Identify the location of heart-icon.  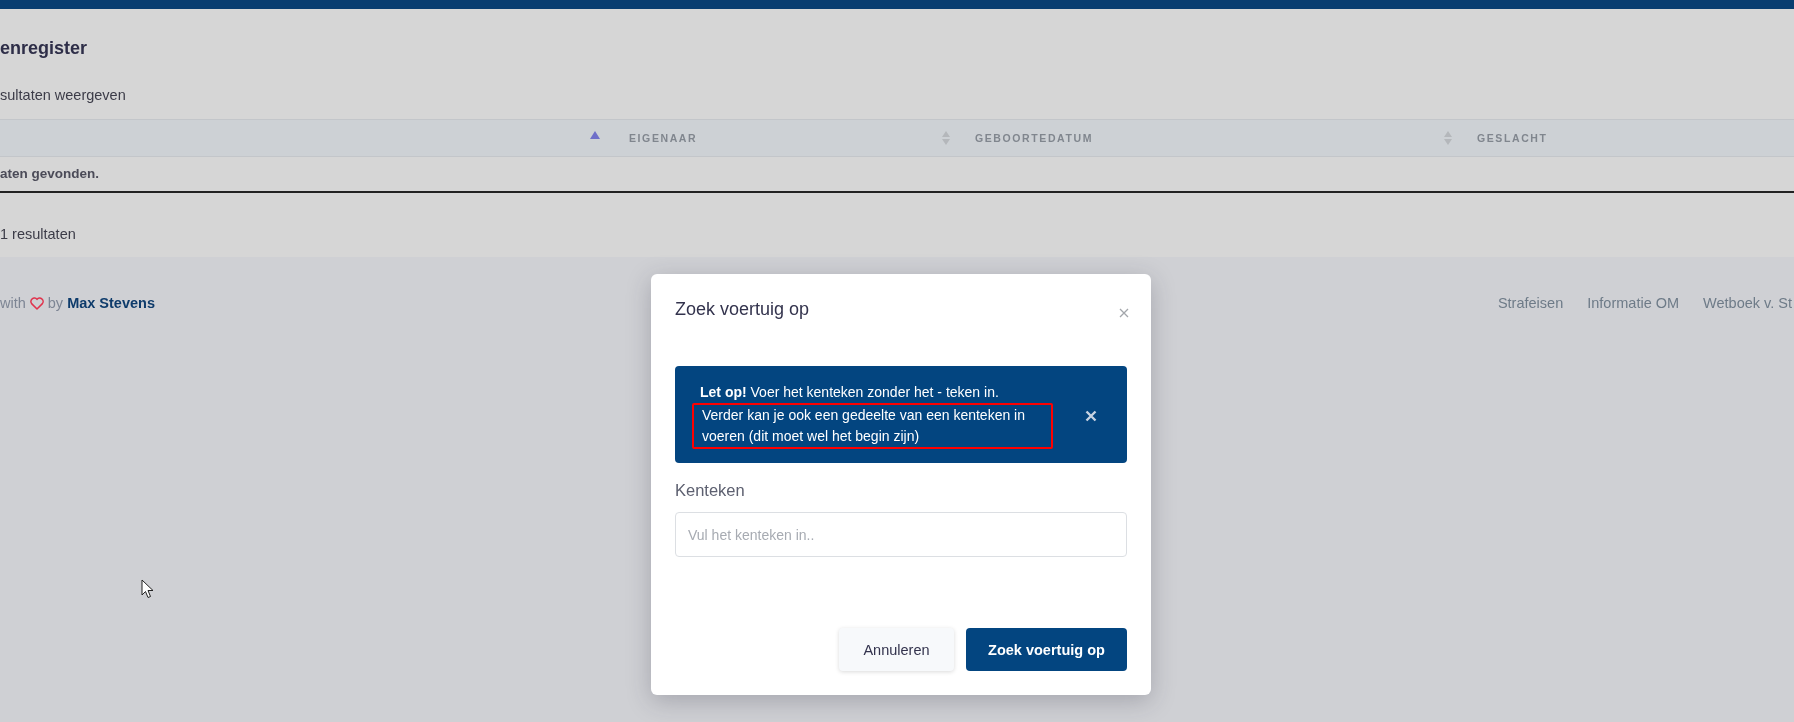
(36, 303).